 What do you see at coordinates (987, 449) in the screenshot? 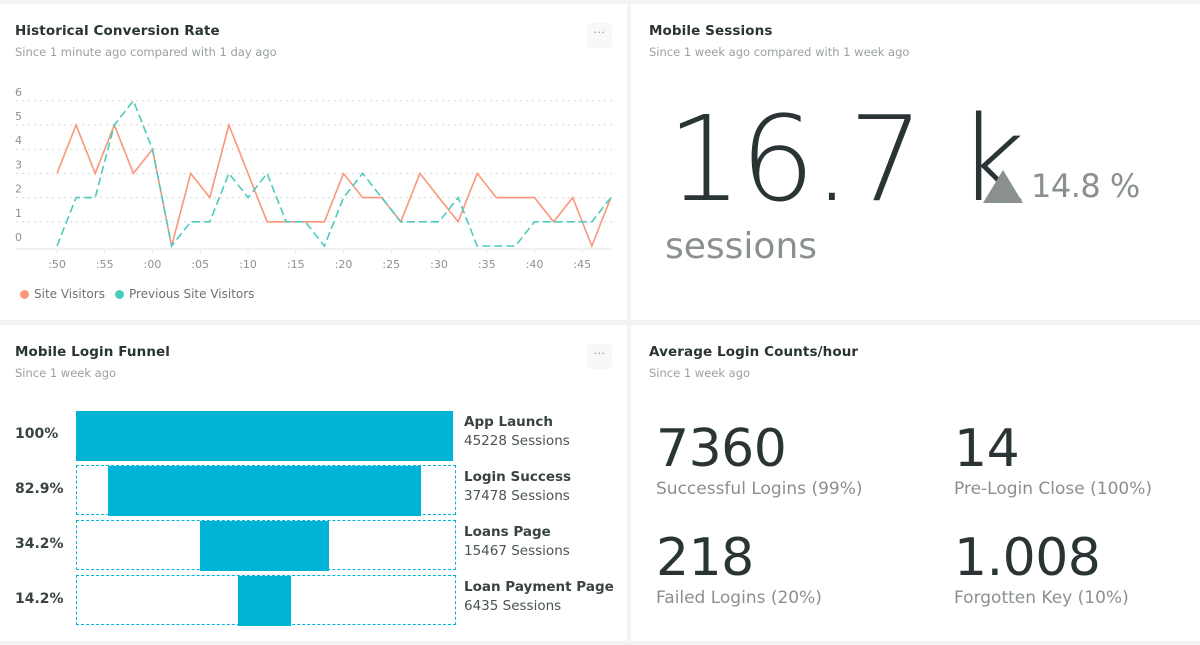
I see `stat-value: 14` at bounding box center [987, 449].